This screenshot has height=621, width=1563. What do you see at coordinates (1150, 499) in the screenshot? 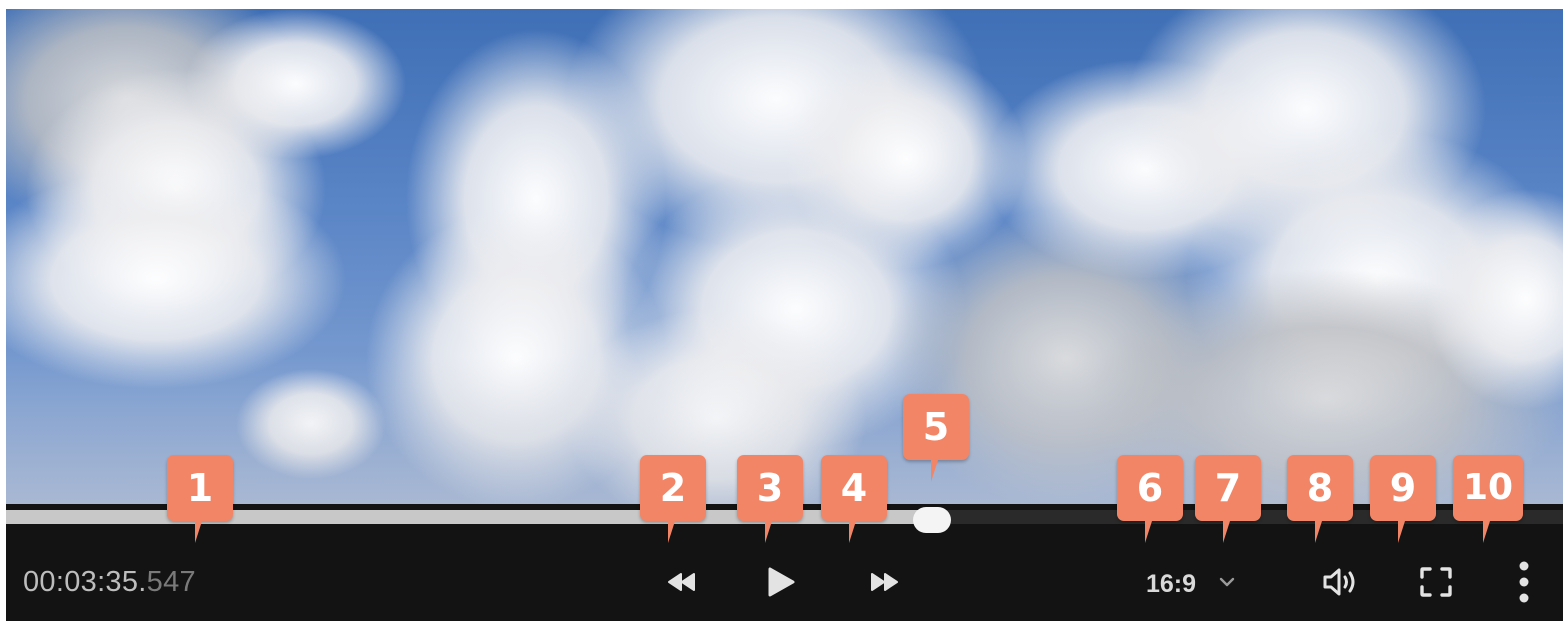
I see `callout-badge: 6` at bounding box center [1150, 499].